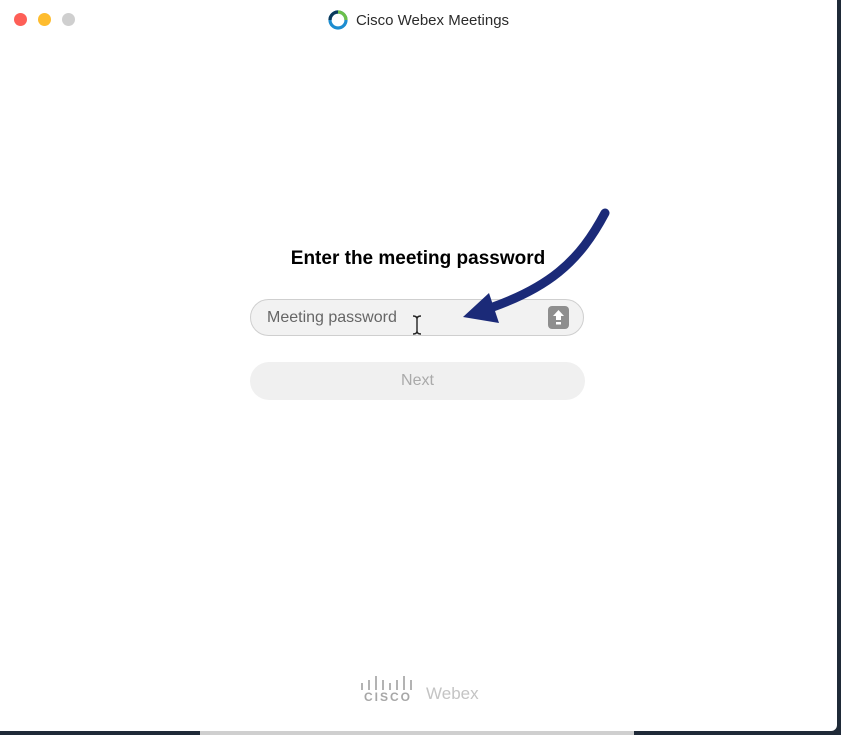 Image resolution: width=841 pixels, height=735 pixels. What do you see at coordinates (417, 733) in the screenshot?
I see `bottom-strip` at bounding box center [417, 733].